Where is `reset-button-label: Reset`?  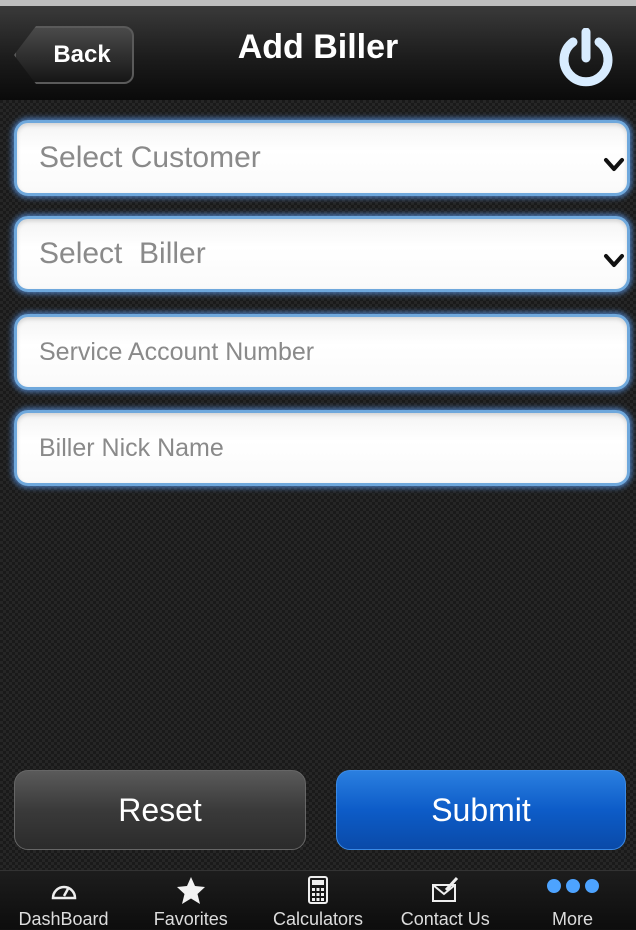
reset-button-label: Reset is located at coordinates (160, 809).